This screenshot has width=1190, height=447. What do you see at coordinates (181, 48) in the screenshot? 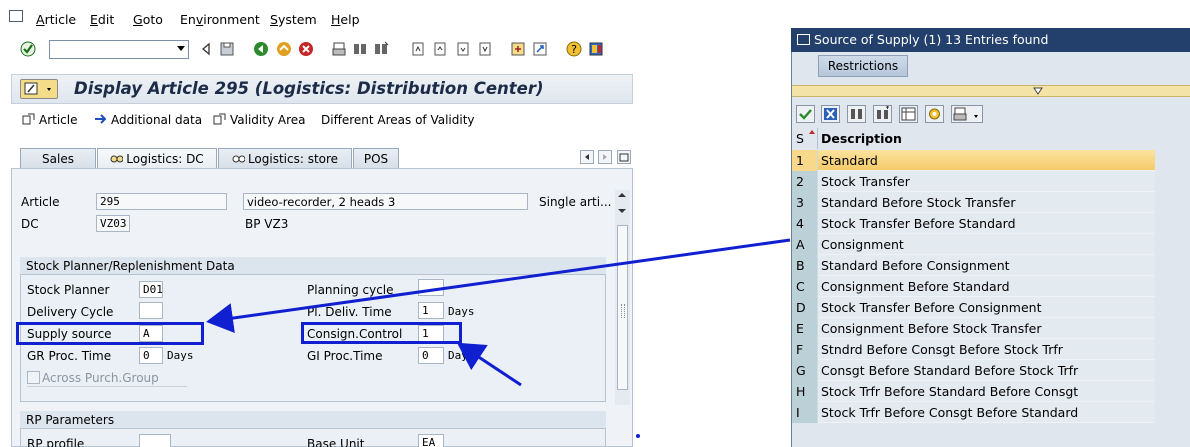
I see `chevron-down-icon` at bounding box center [181, 48].